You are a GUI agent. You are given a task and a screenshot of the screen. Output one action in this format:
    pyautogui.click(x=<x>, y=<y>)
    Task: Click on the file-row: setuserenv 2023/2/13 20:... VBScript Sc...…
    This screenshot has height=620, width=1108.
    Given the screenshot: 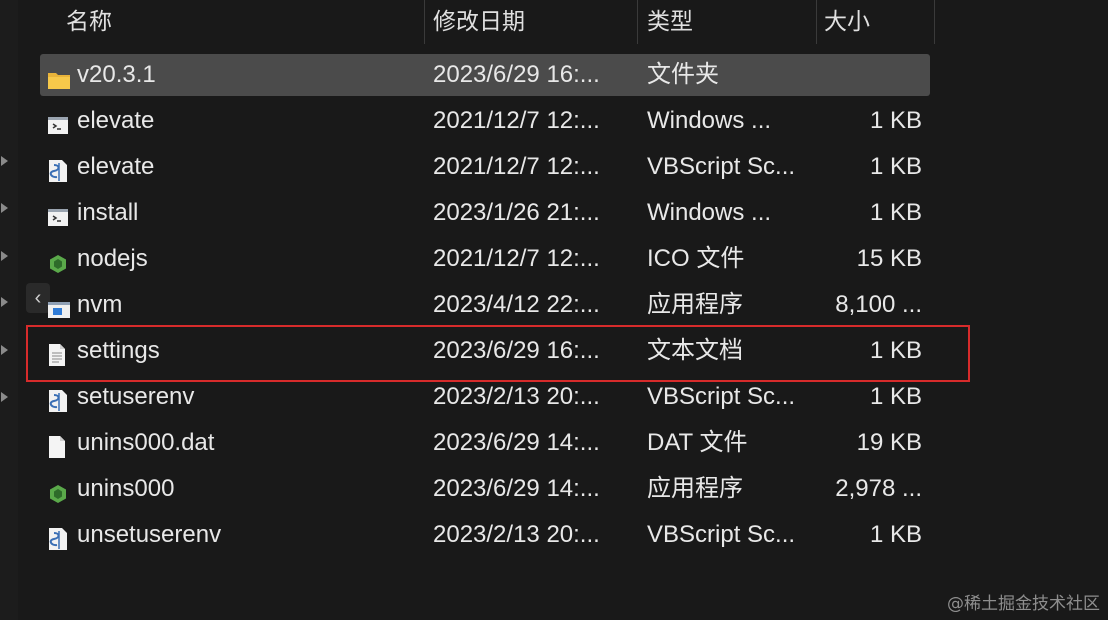 What is the action you would take?
    pyautogui.click(x=485, y=397)
    